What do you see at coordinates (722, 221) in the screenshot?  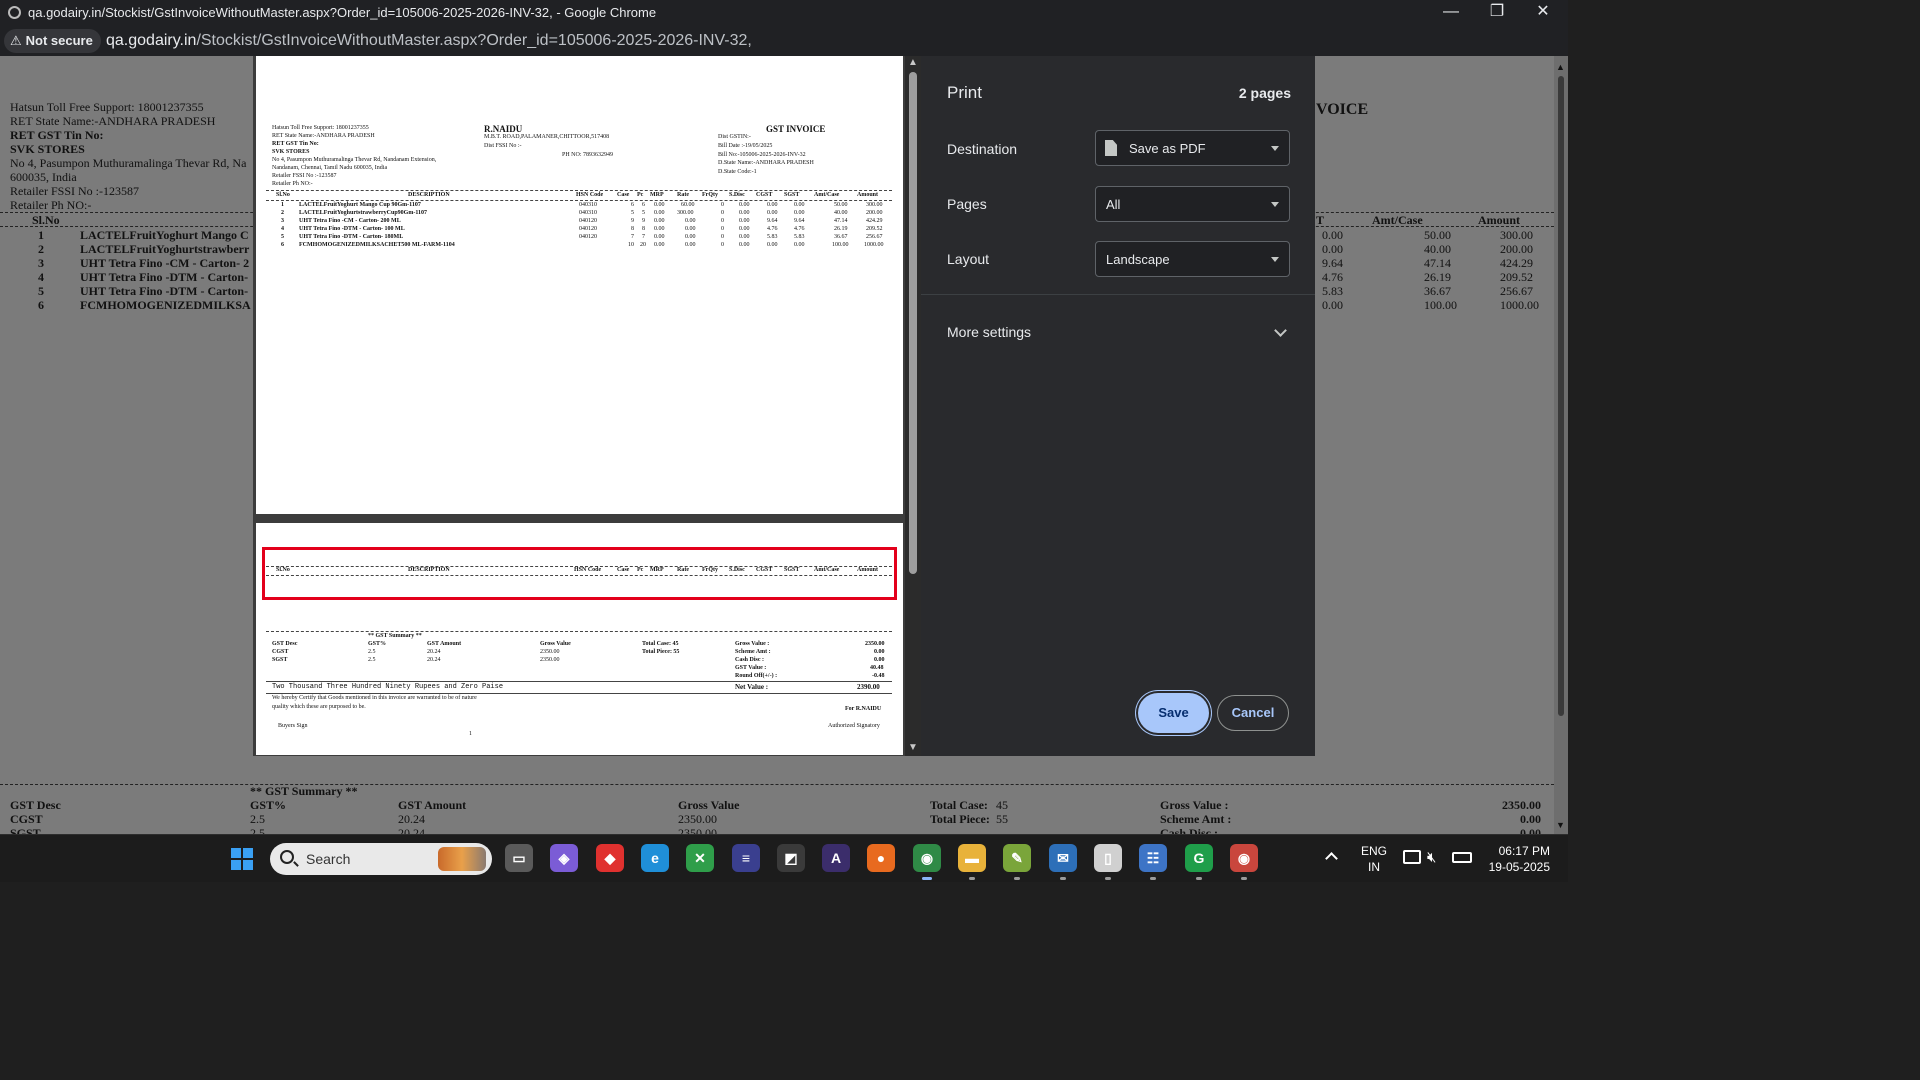 I see `pv-cell: 0` at bounding box center [722, 221].